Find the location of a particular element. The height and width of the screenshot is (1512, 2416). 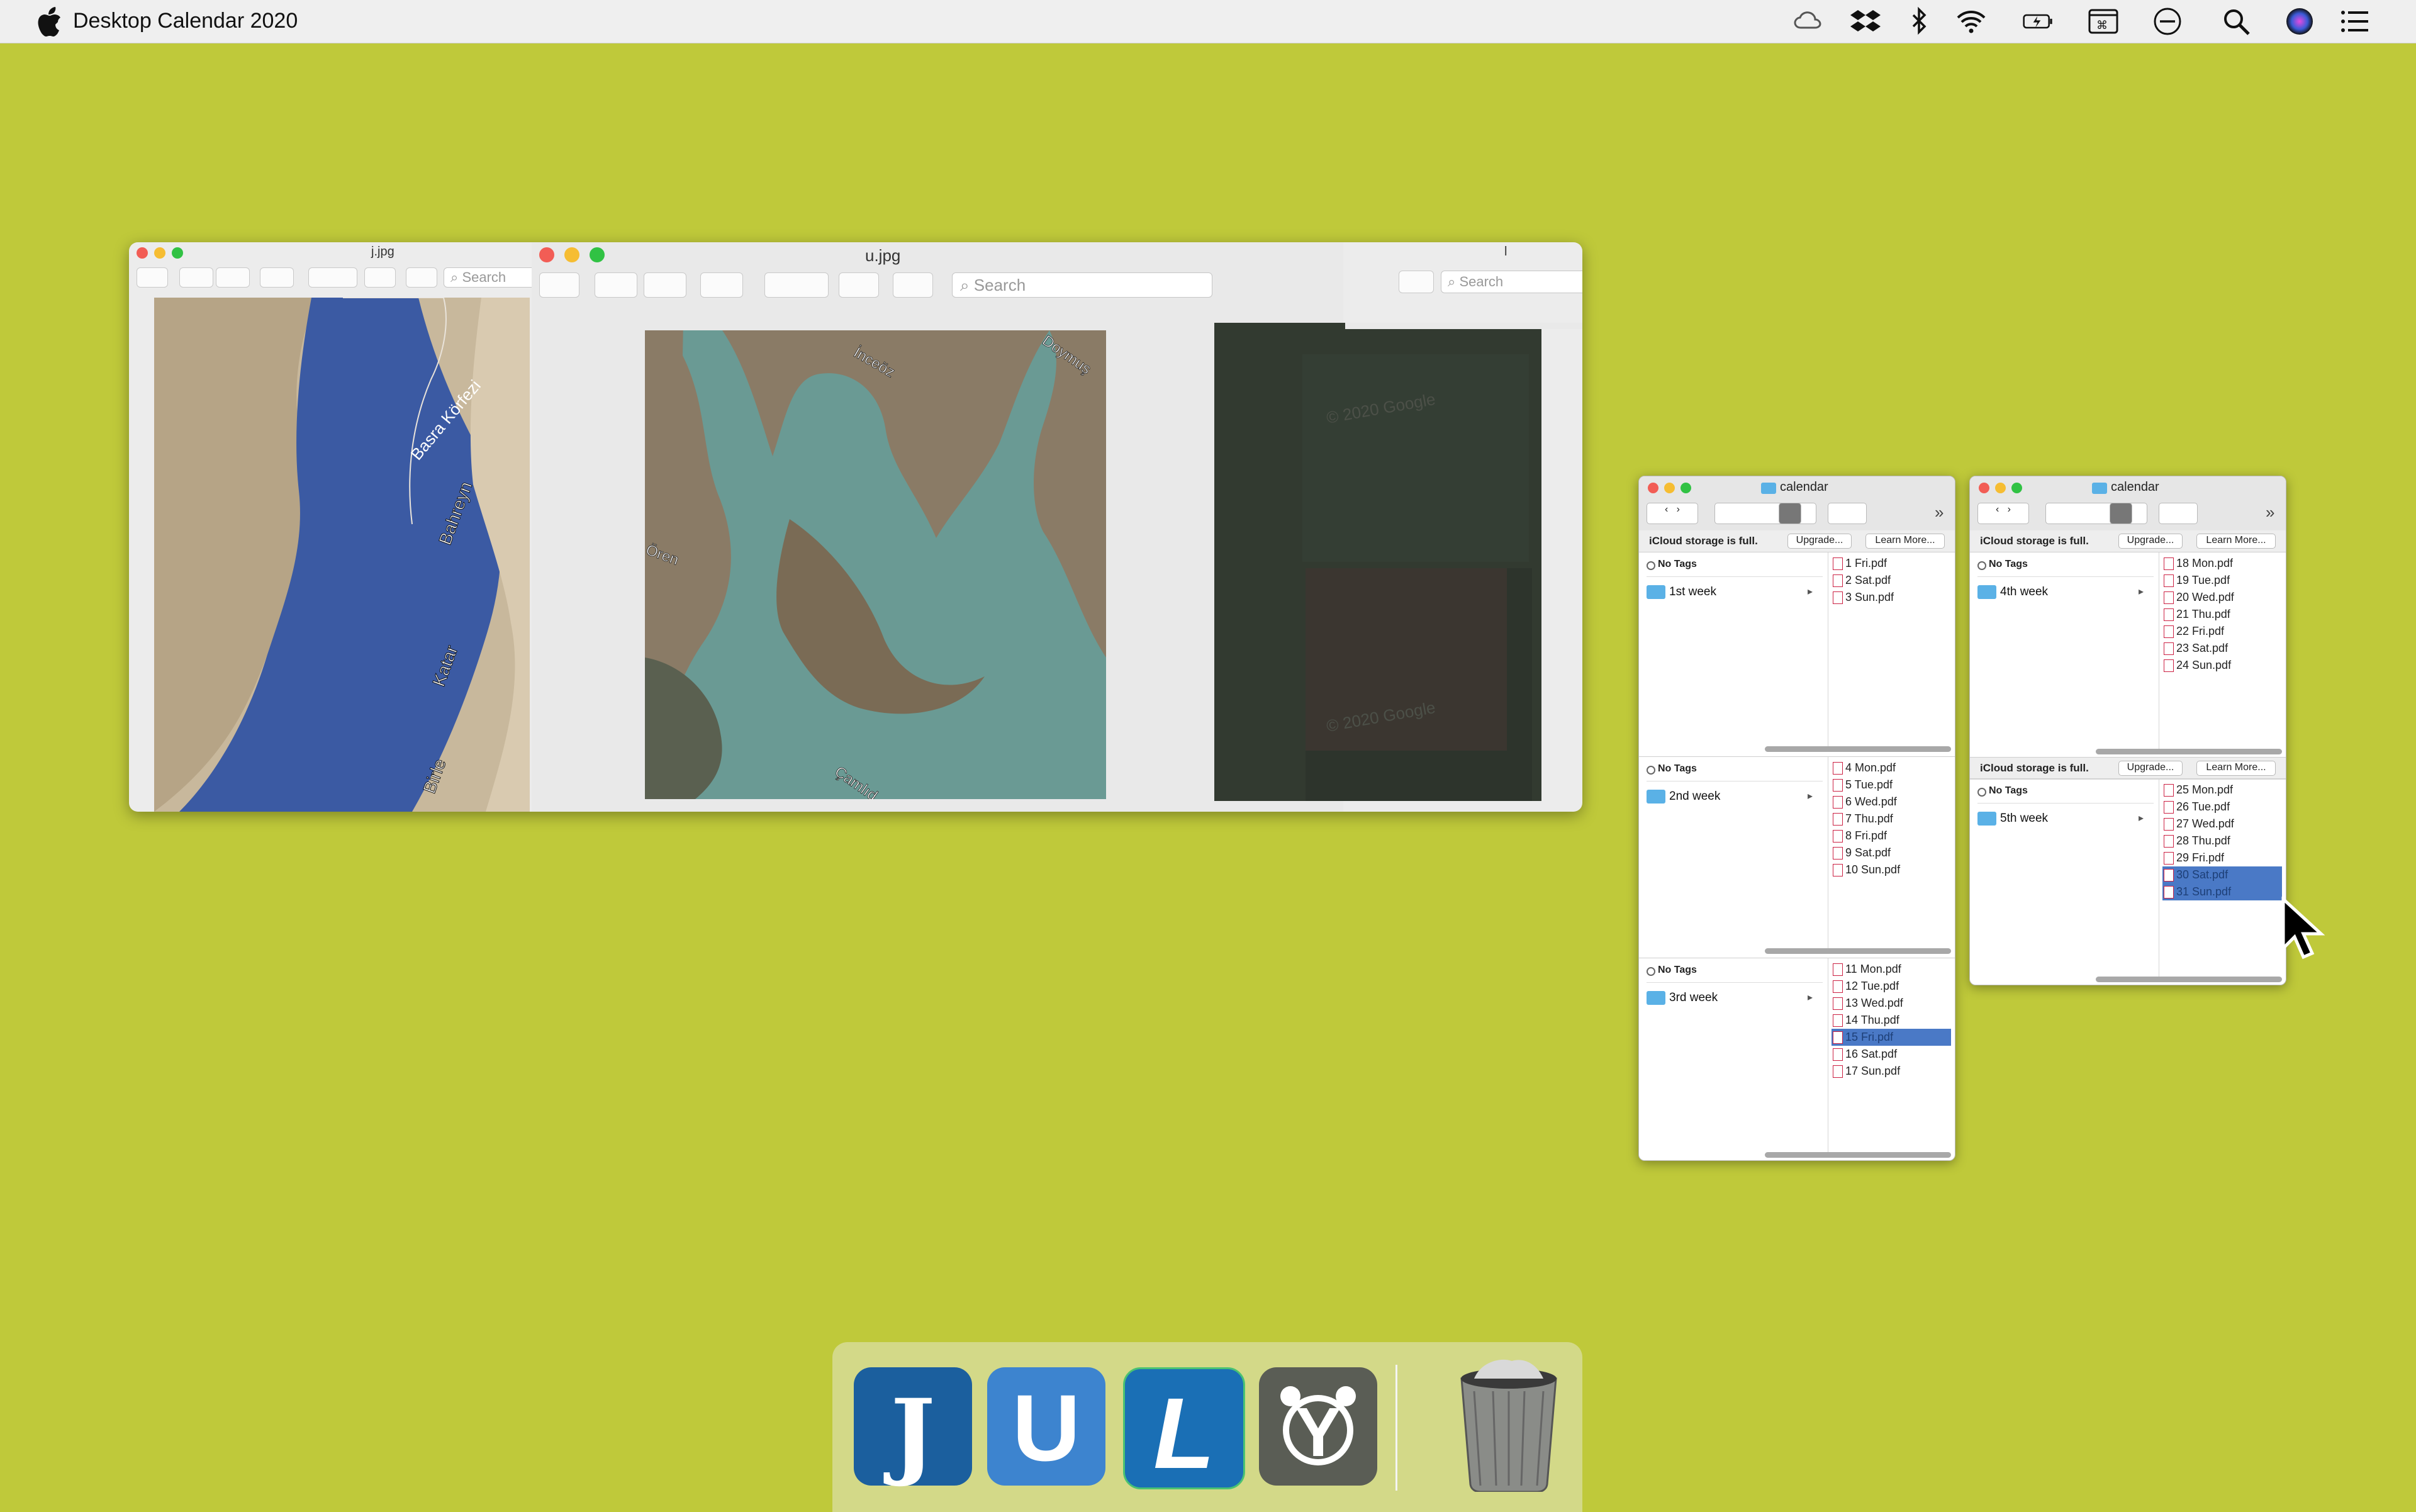

folder-item: 5th week is located at coordinates (2024, 819).